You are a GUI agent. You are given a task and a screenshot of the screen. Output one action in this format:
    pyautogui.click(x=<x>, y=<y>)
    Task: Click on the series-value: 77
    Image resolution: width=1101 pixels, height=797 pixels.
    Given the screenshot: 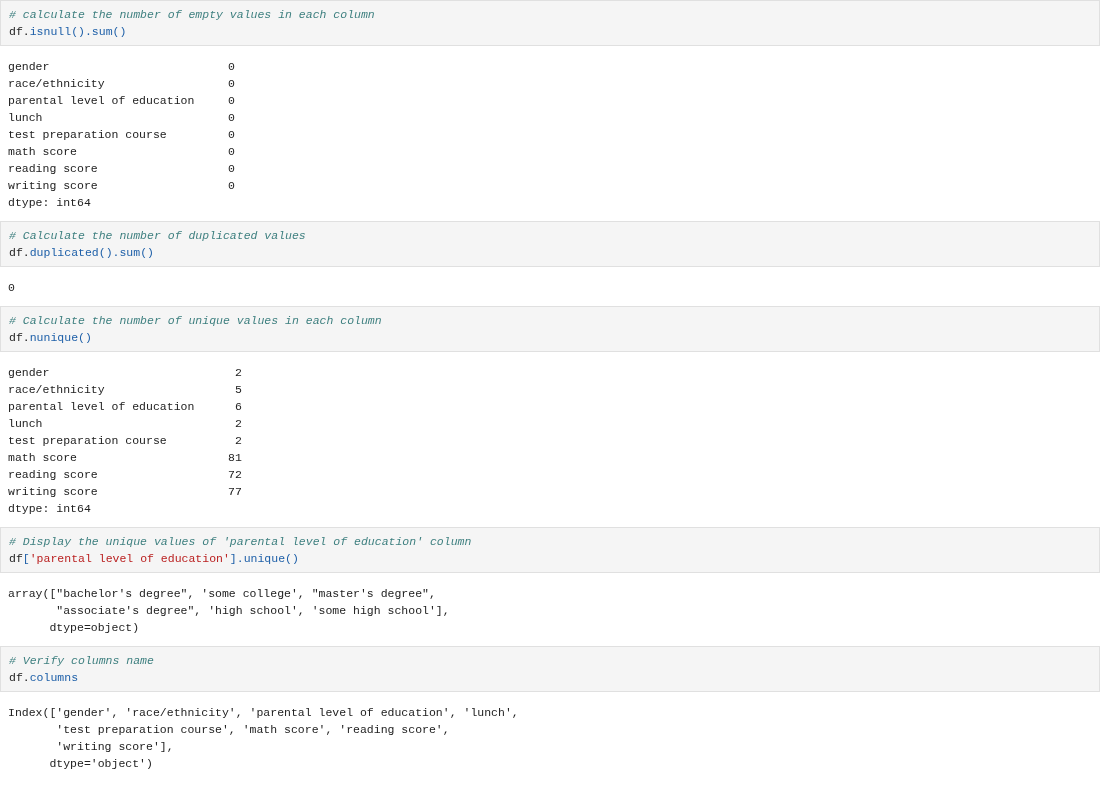 What is the action you would take?
    pyautogui.click(x=235, y=492)
    